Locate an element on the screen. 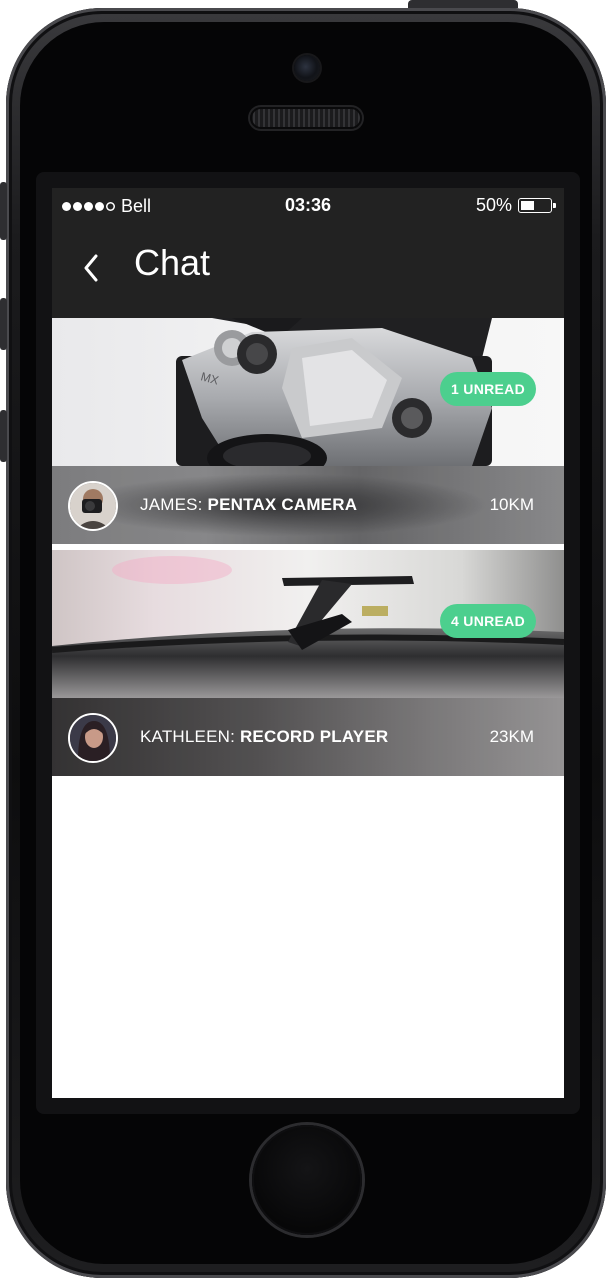  volume-down-button is located at coordinates (3, 436).